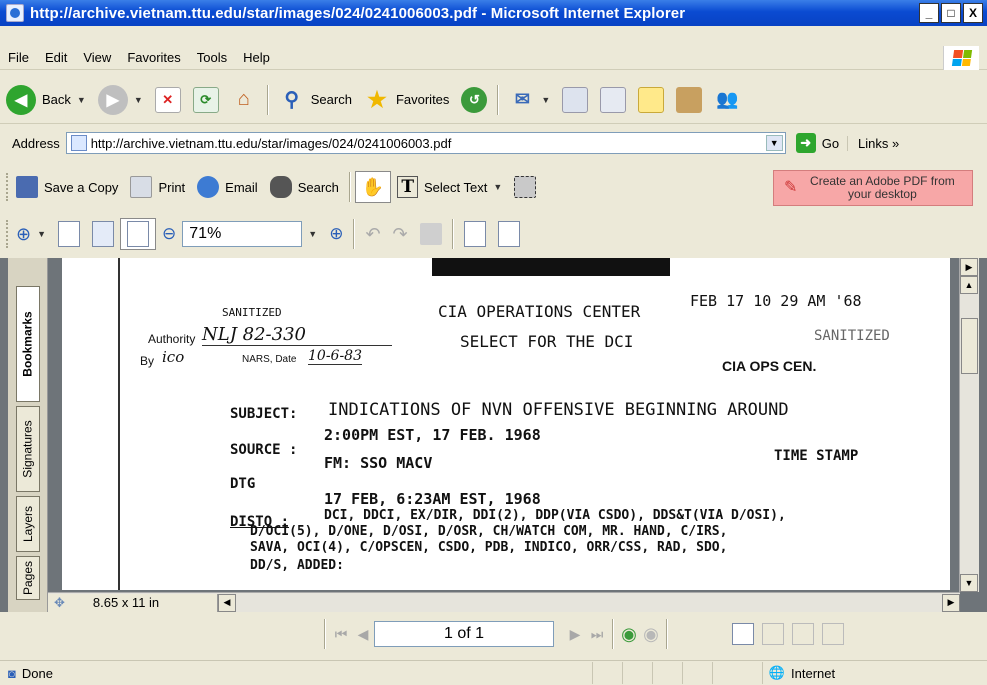  What do you see at coordinates (973, 13) in the screenshot?
I see `close-button: X` at bounding box center [973, 13].